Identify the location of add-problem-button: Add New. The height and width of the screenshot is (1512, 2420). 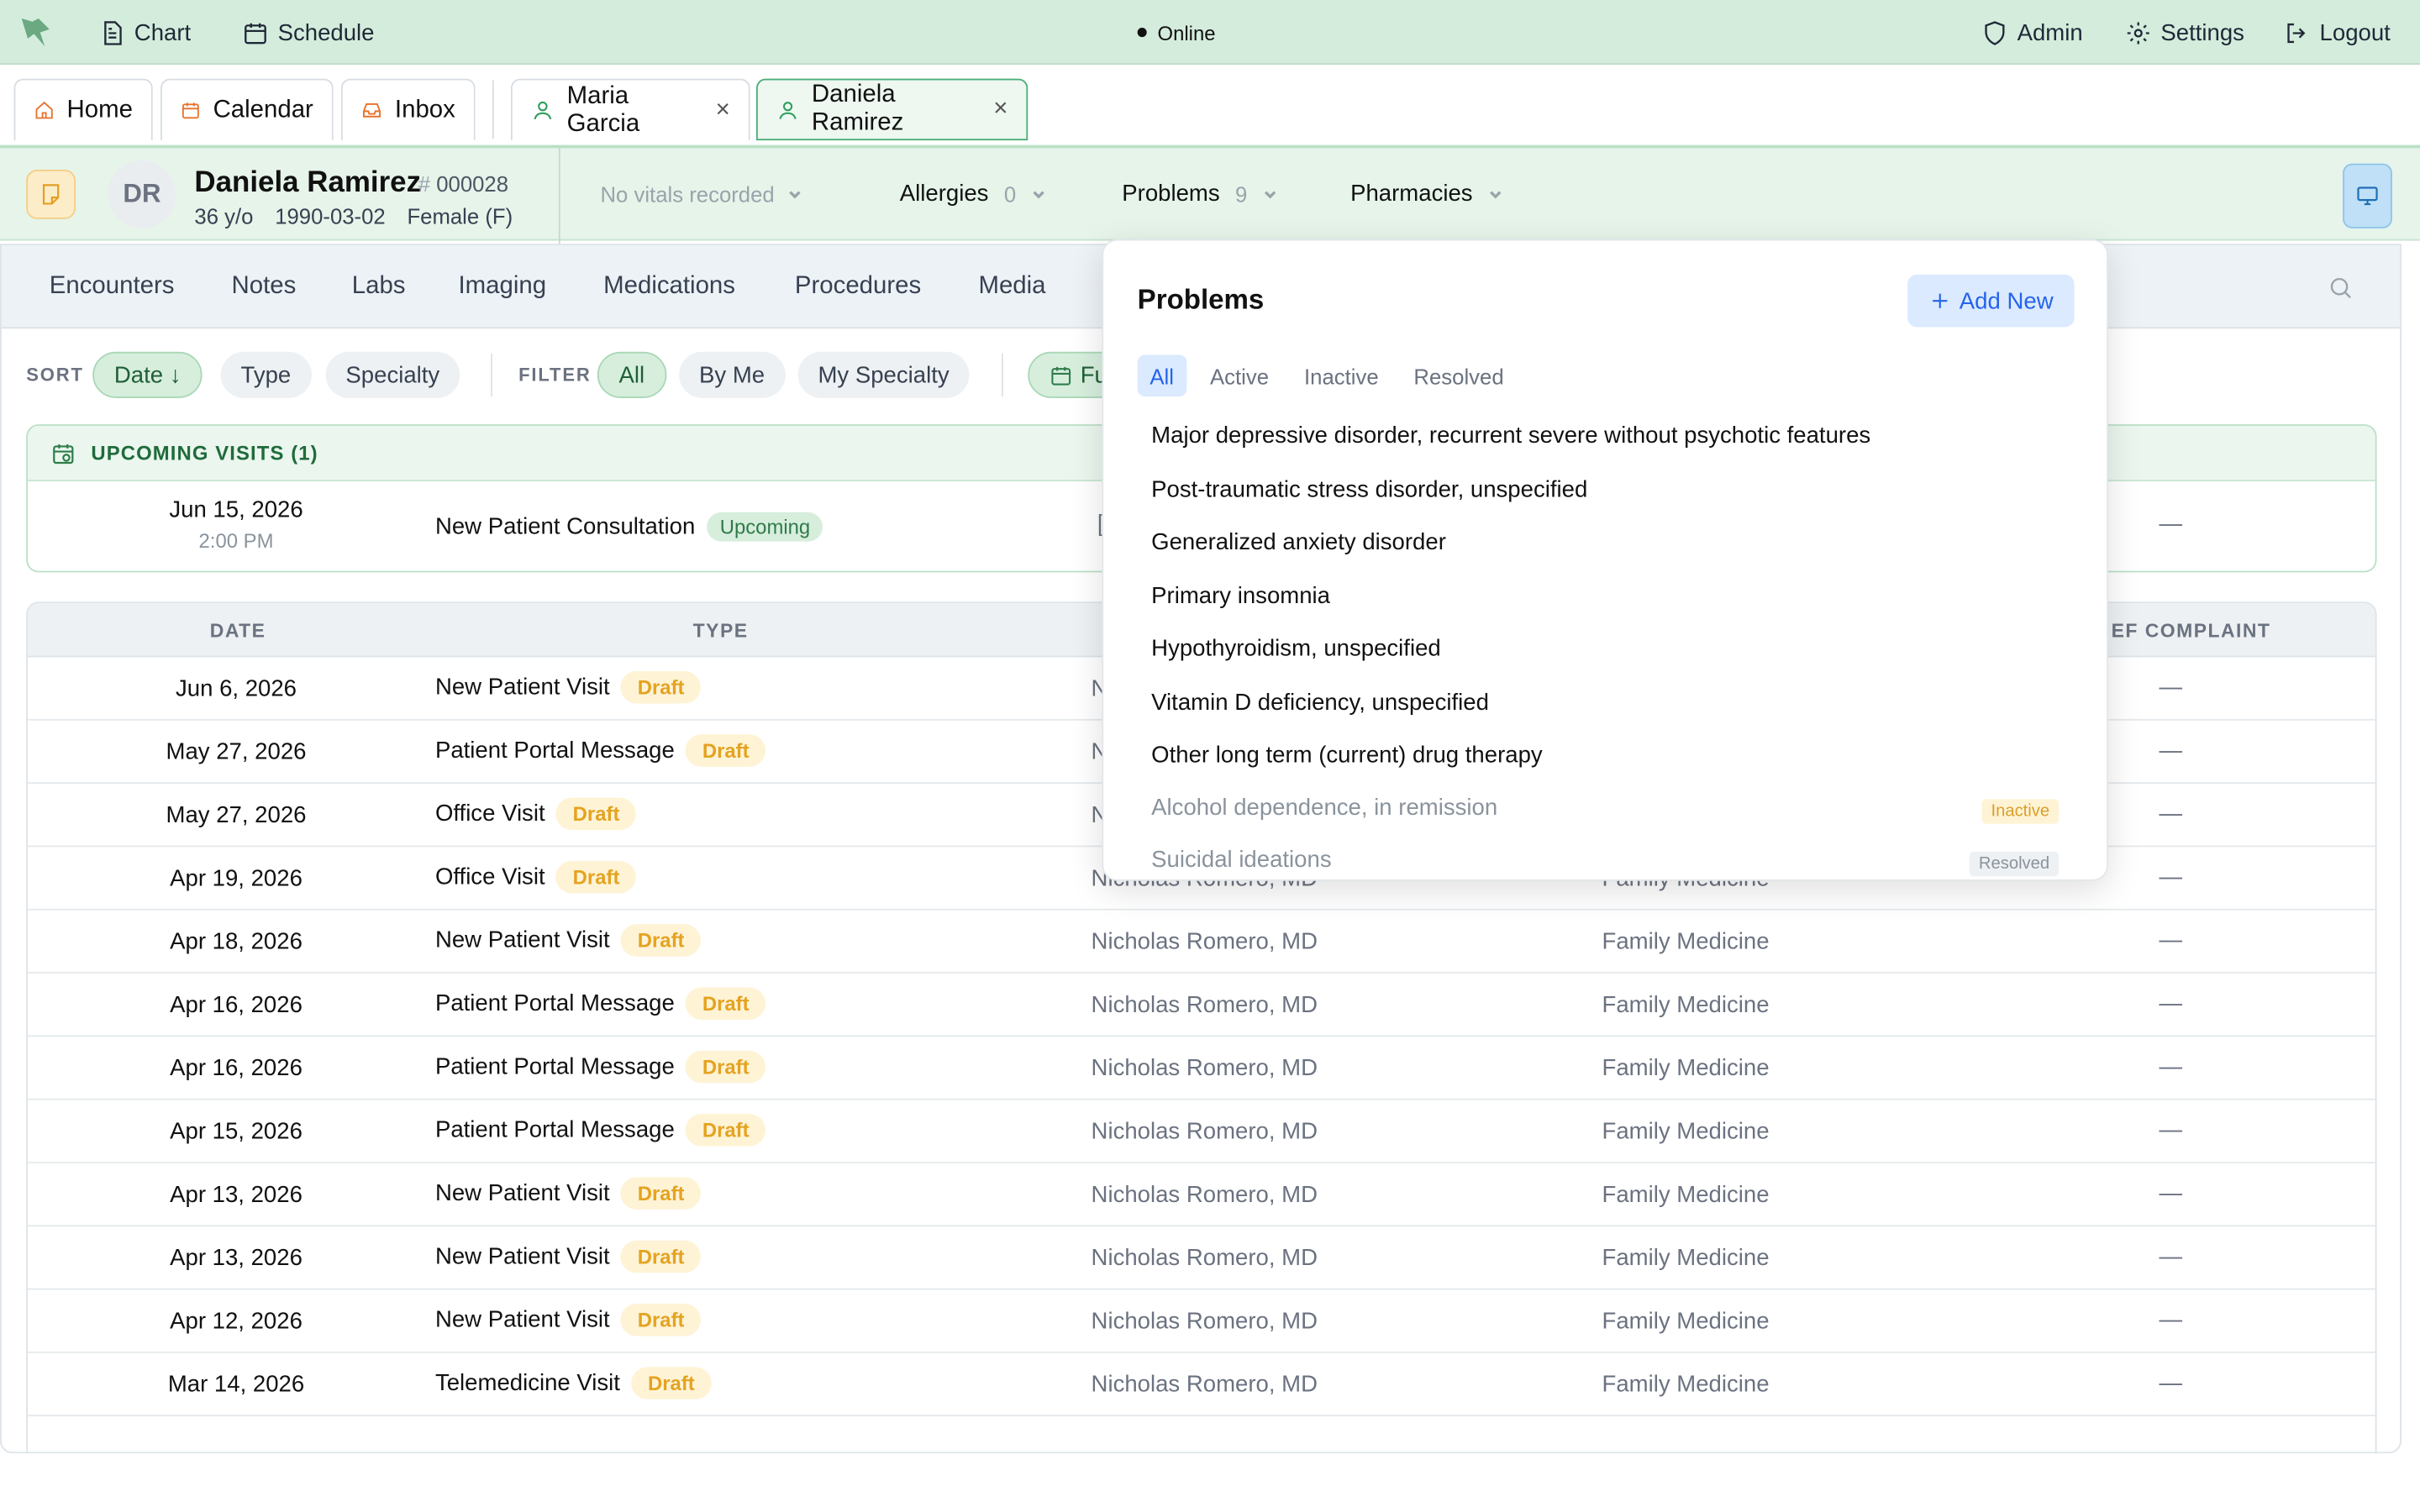
(1991, 301).